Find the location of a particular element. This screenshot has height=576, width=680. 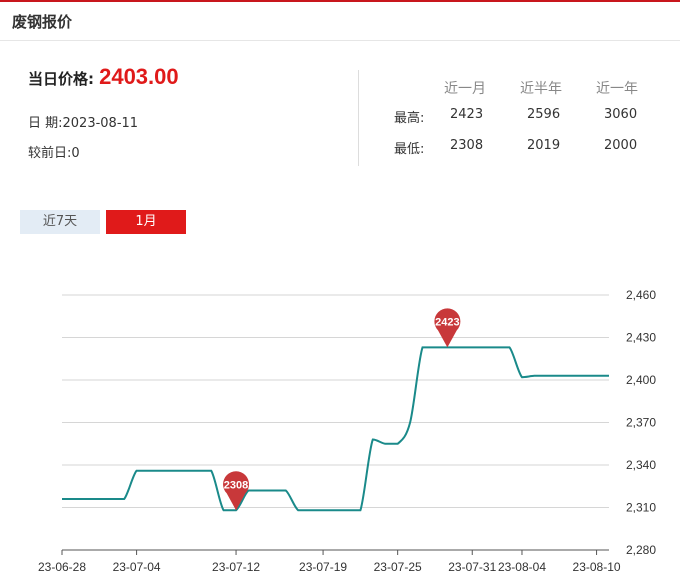

min-price-marker: 2308 is located at coordinates (236, 491).